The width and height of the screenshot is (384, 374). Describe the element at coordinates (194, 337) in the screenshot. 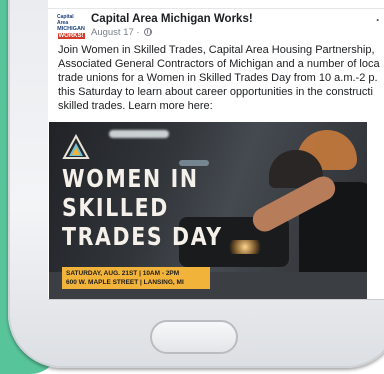

I see `home-button` at that location.